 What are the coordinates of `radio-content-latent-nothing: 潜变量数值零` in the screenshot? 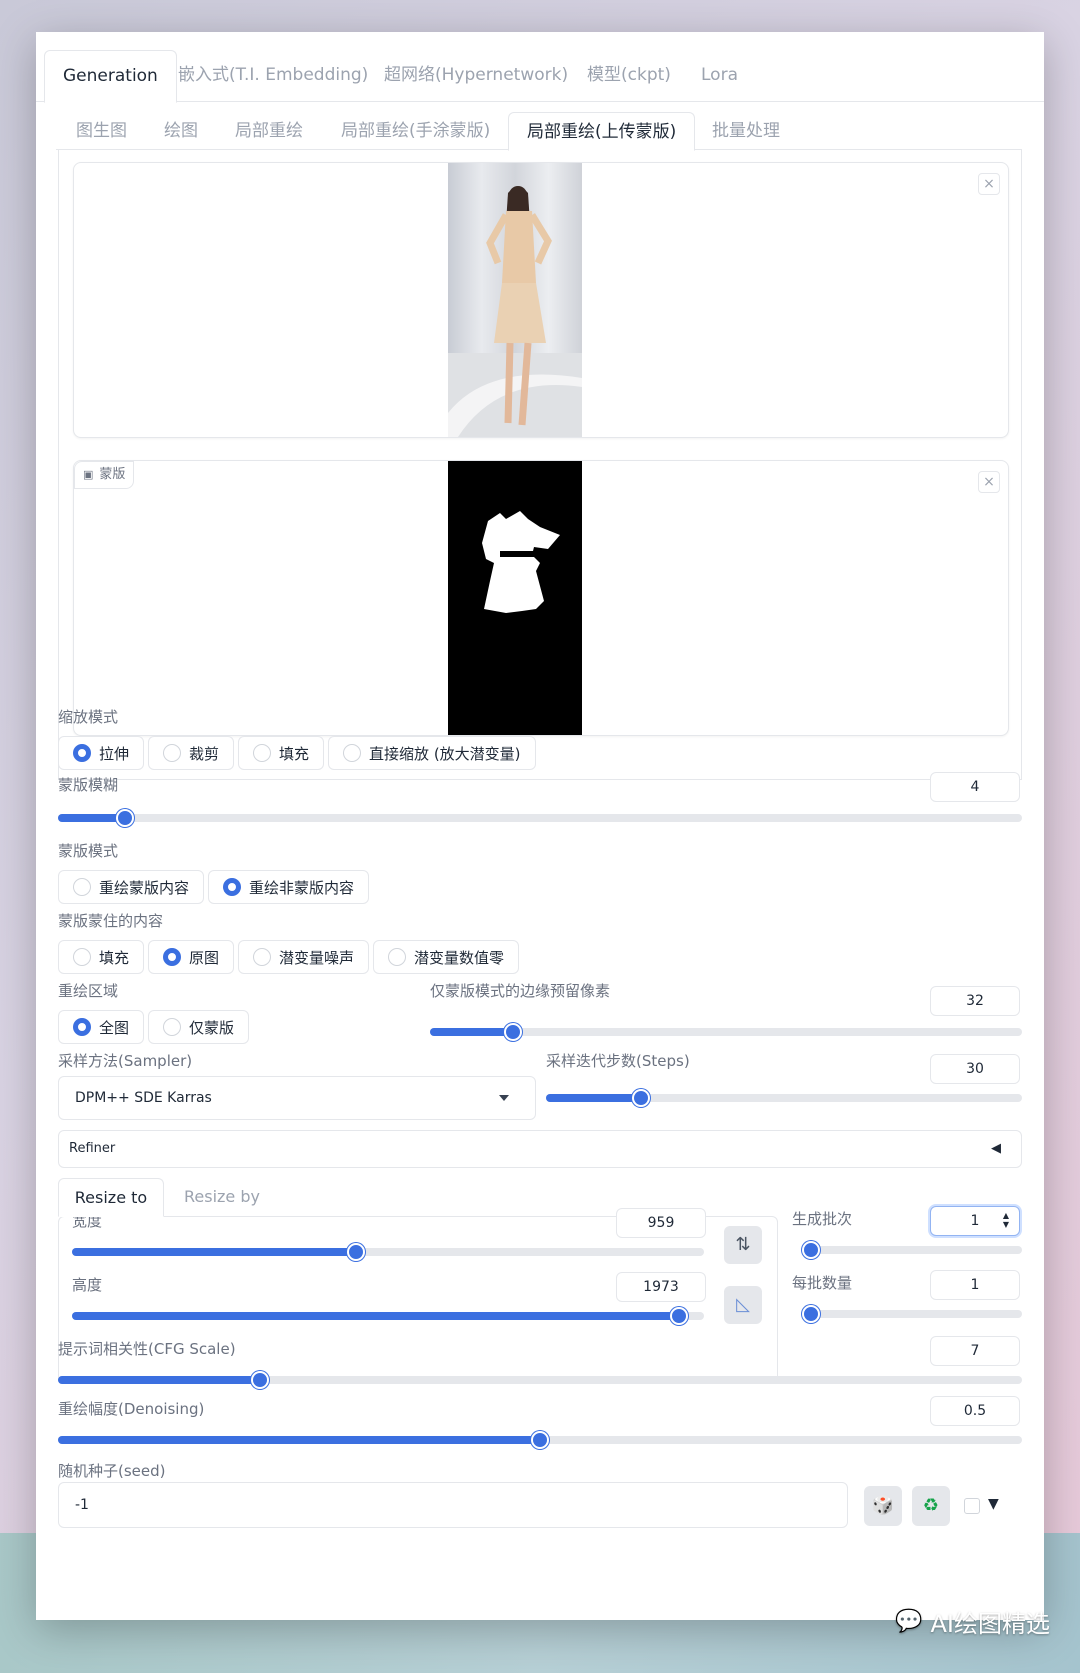 It's located at (446, 957).